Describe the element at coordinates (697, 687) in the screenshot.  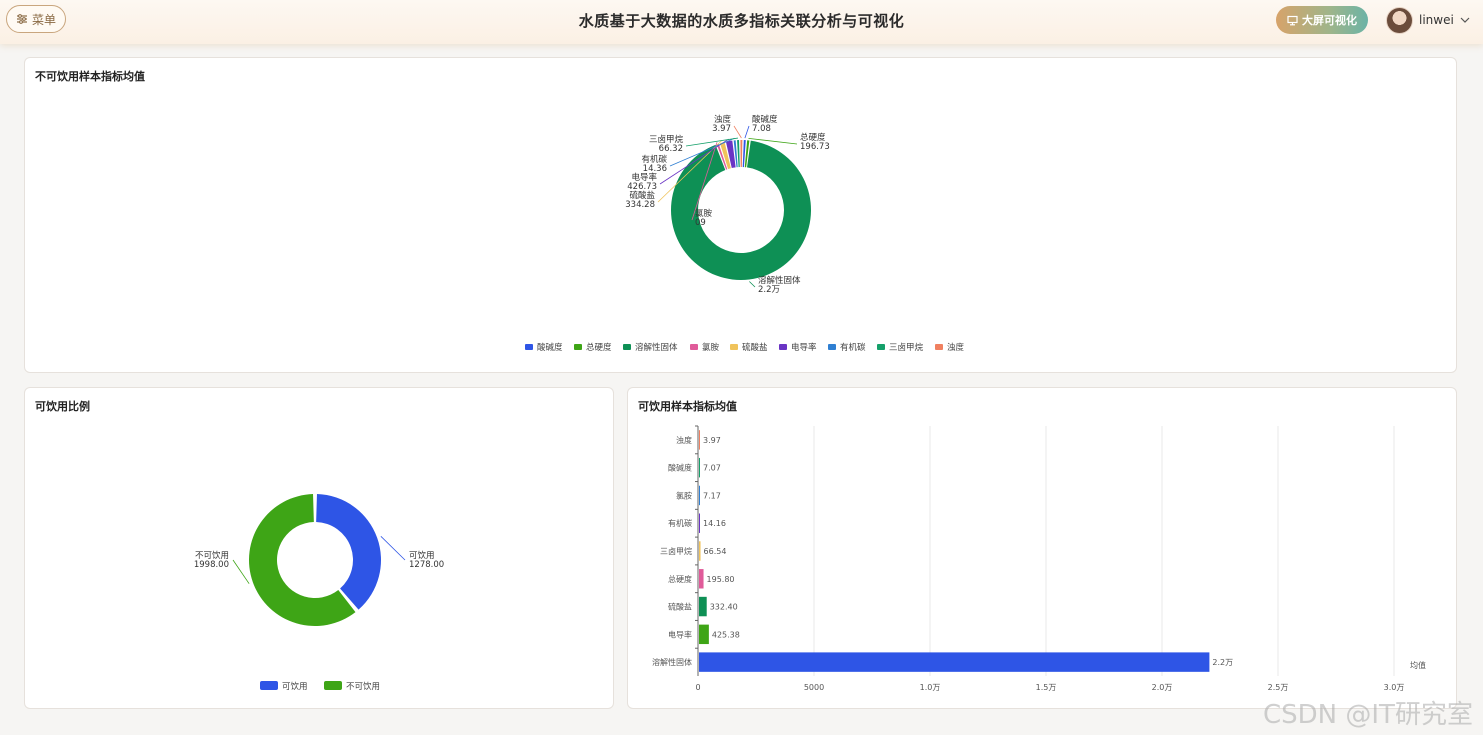
I see `bar-x-tick-label: 0` at that location.